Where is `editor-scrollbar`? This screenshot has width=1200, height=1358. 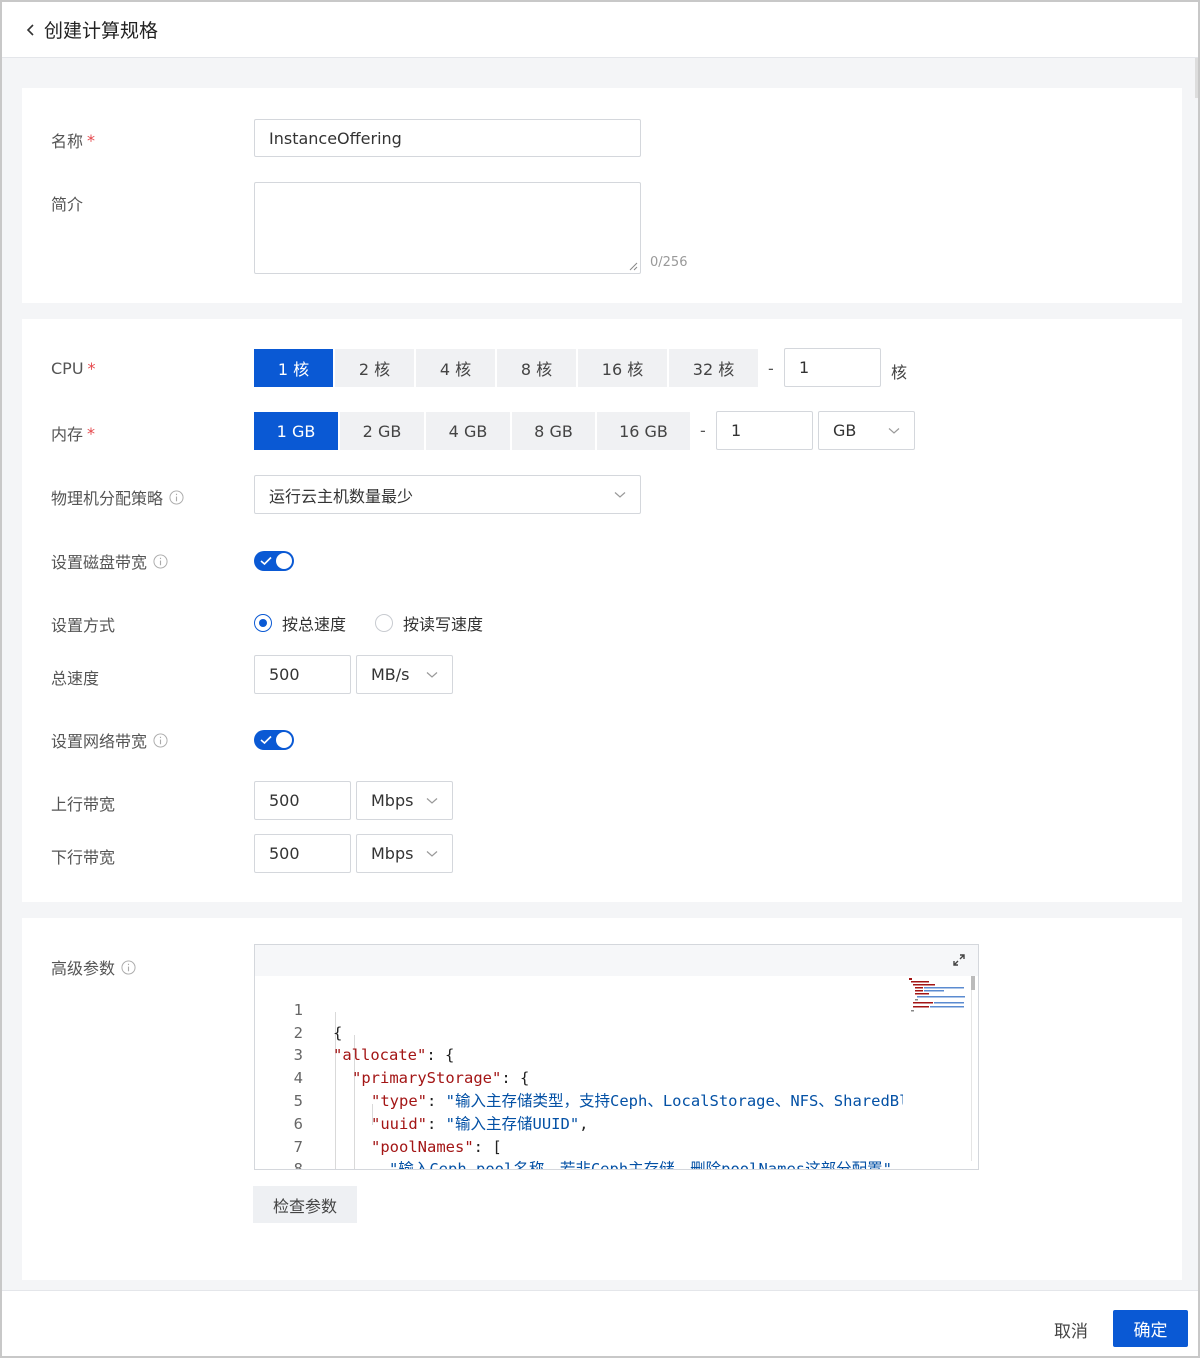 editor-scrollbar is located at coordinates (973, 983).